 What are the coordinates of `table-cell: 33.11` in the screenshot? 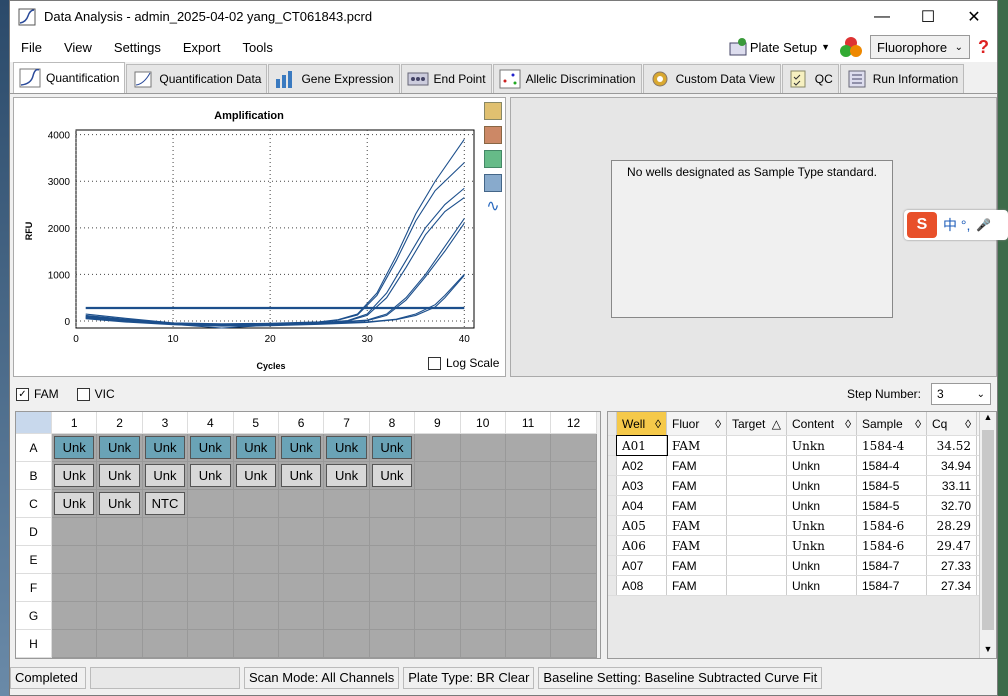 It's located at (952, 485).